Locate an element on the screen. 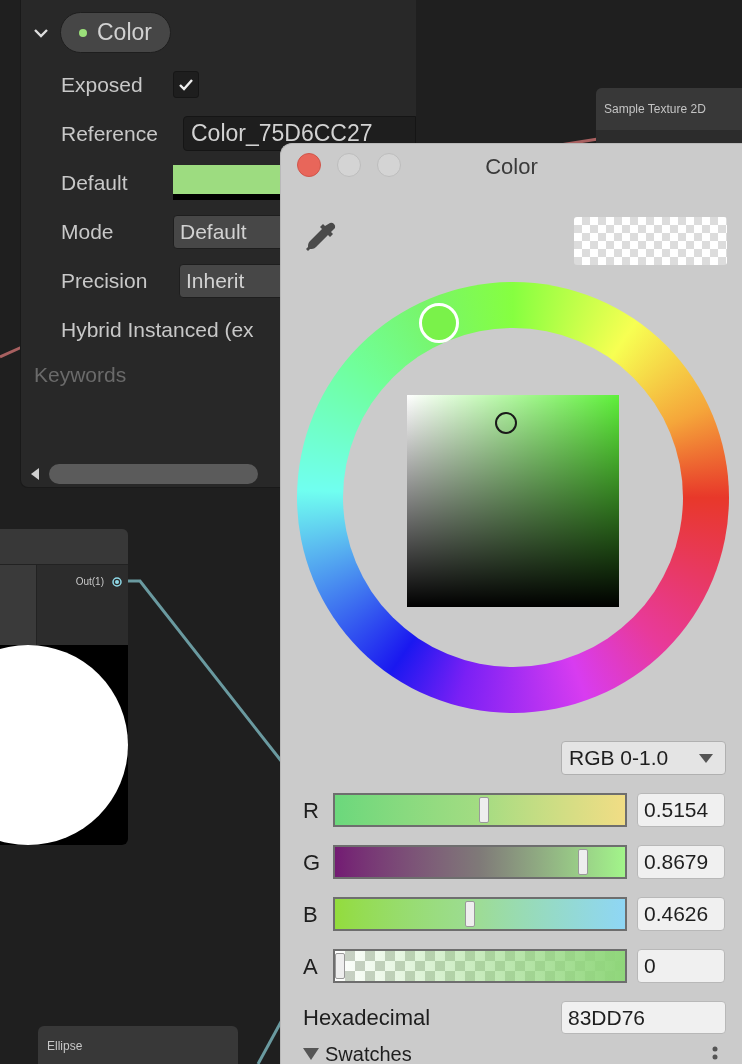  more-icon is located at coordinates (715, 1054).